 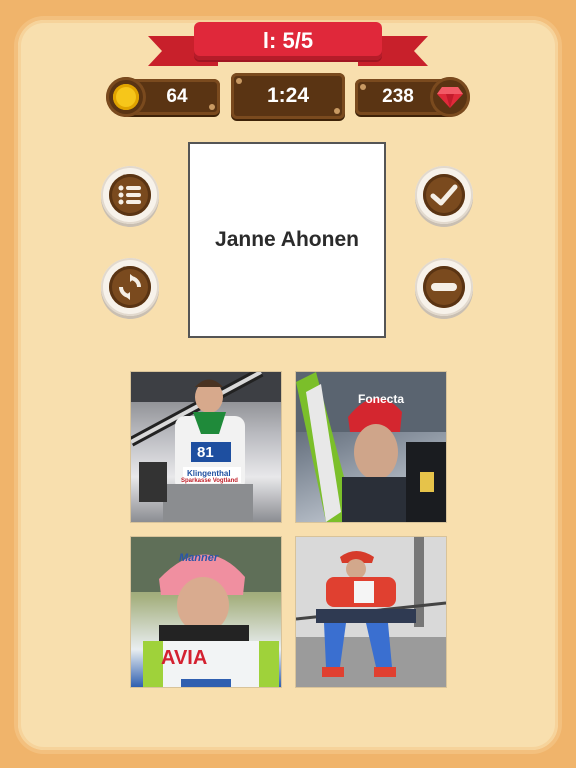 I want to click on refresh-icon, so click(x=130, y=287).